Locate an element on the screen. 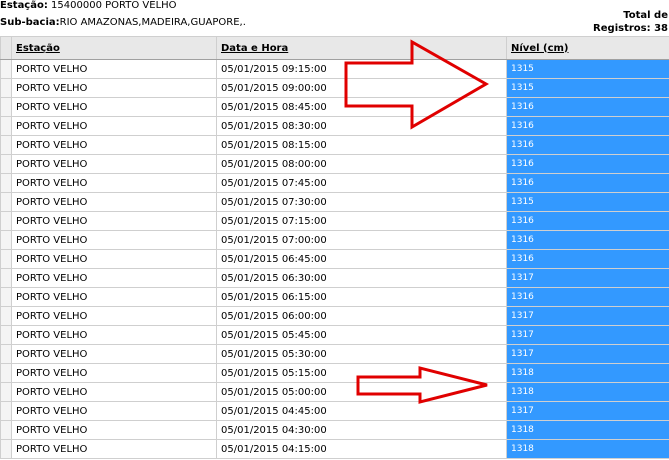 This screenshot has height=460, width=669. total-records-value: Registros: 38 is located at coordinates (630, 28).